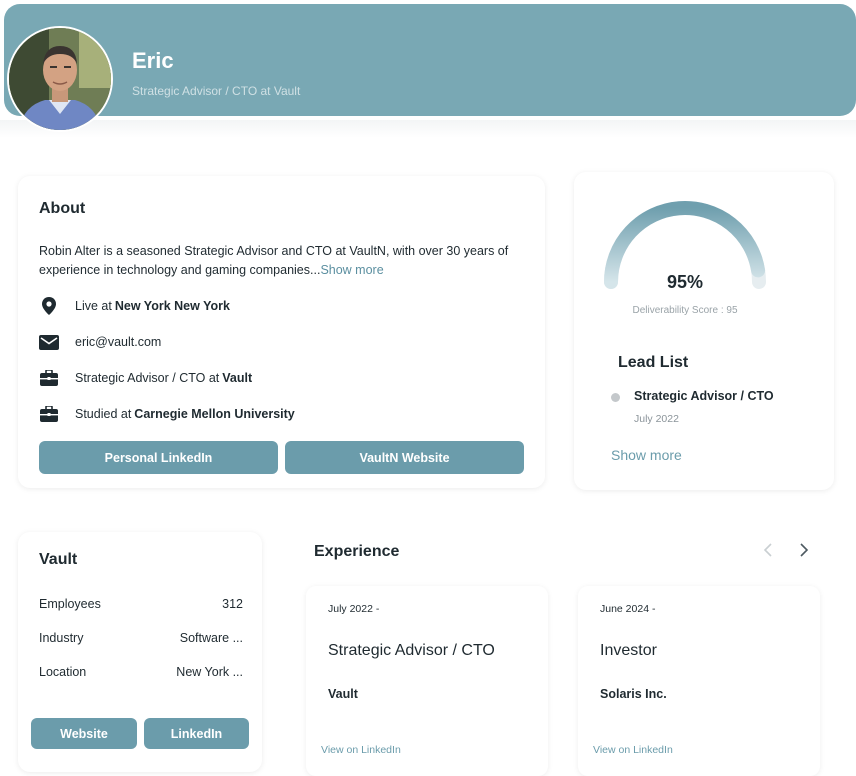 The image size is (856, 776). Describe the element at coordinates (704, 396) in the screenshot. I see `lead-item-role: Strategic Advisor / CTO` at that location.